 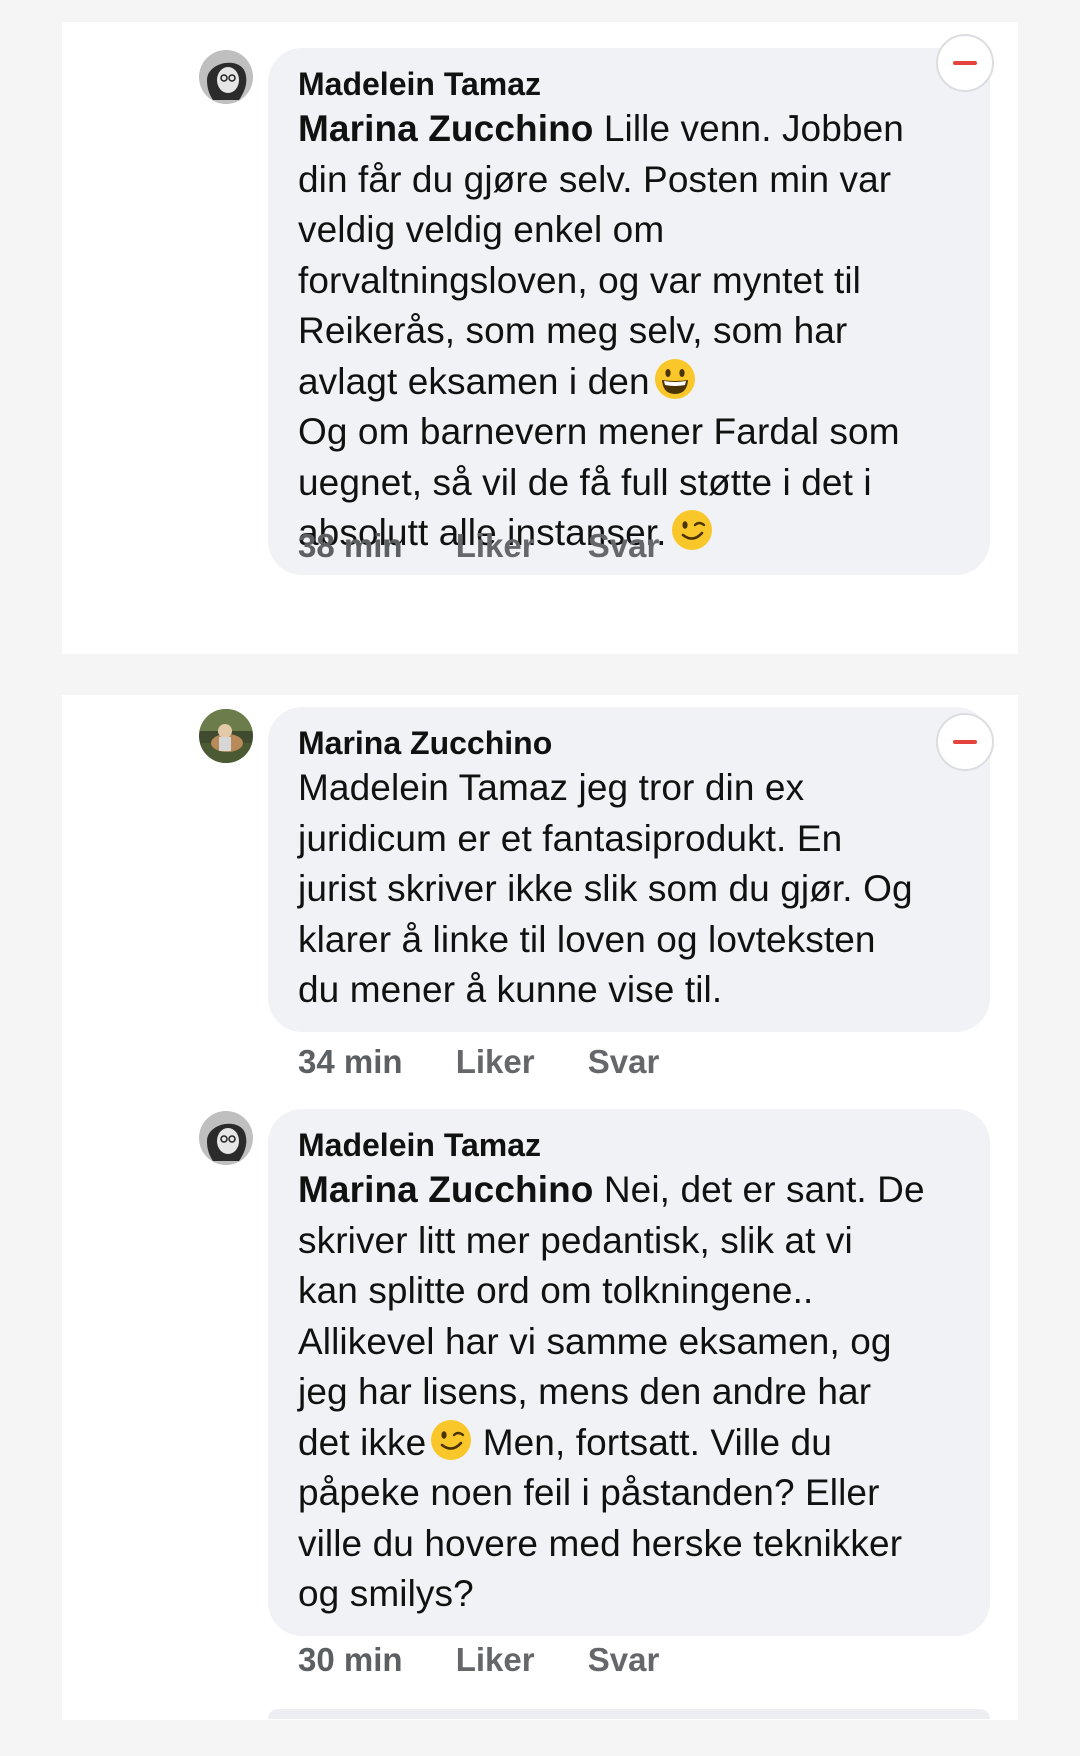 I want to click on comment-timestamp: 34 min, so click(x=350, y=1062).